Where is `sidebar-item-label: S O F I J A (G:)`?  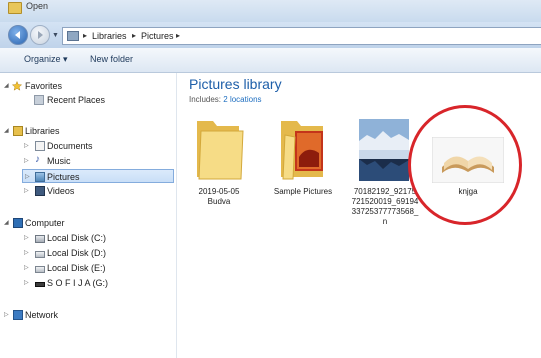 sidebar-item-label: S O F I J A (G:) is located at coordinates (78, 283).